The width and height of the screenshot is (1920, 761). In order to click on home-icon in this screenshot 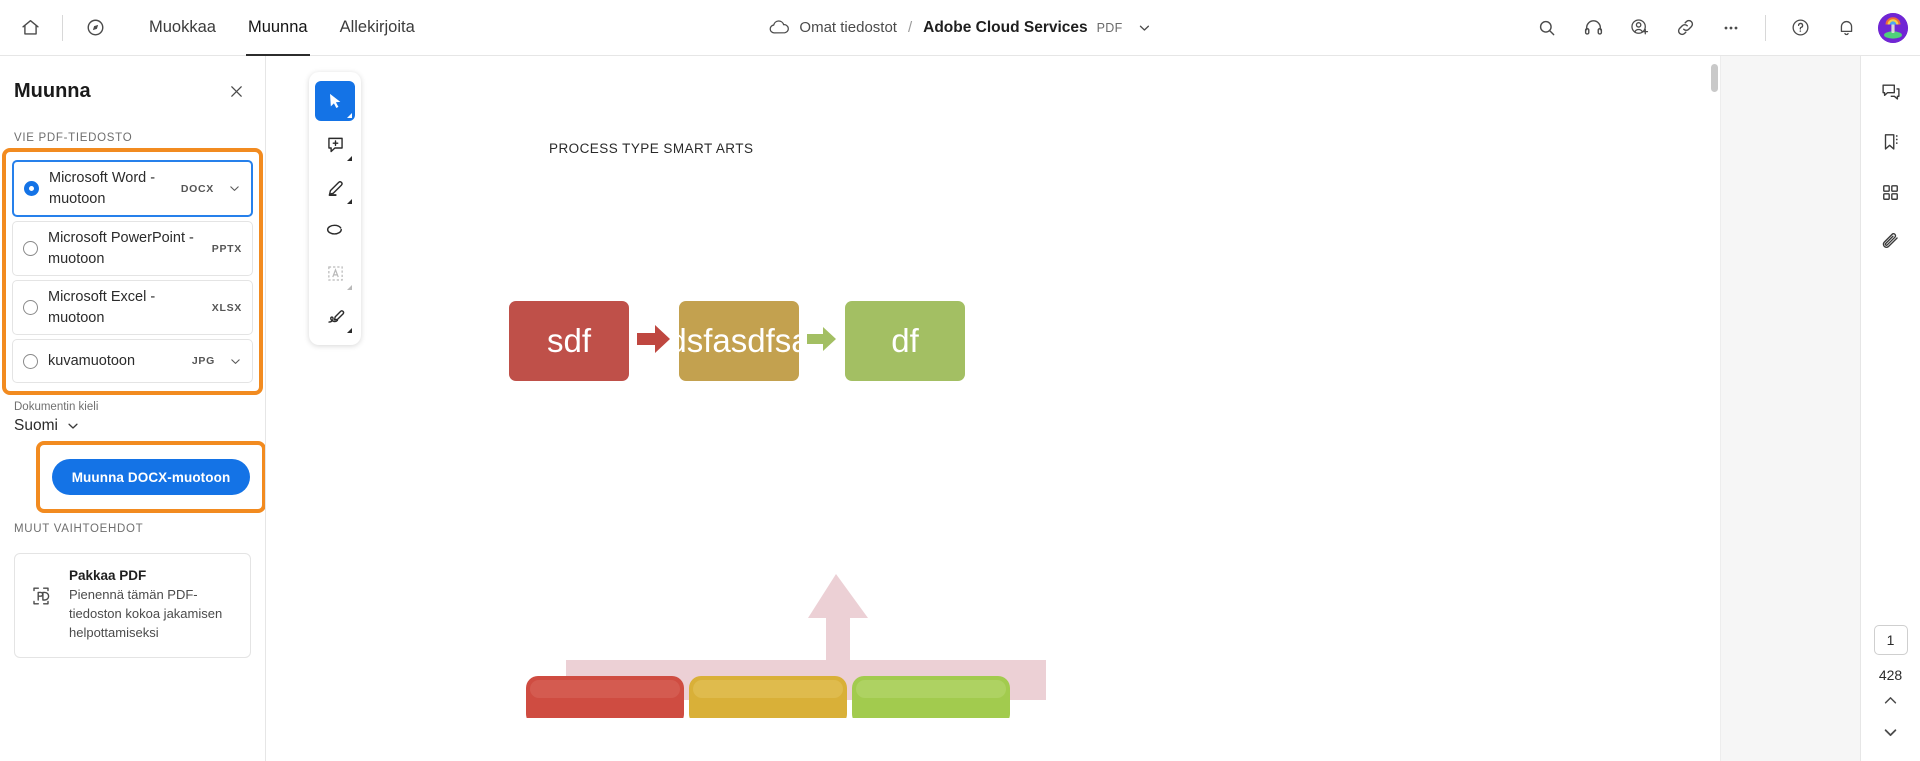, I will do `click(30, 28)`.